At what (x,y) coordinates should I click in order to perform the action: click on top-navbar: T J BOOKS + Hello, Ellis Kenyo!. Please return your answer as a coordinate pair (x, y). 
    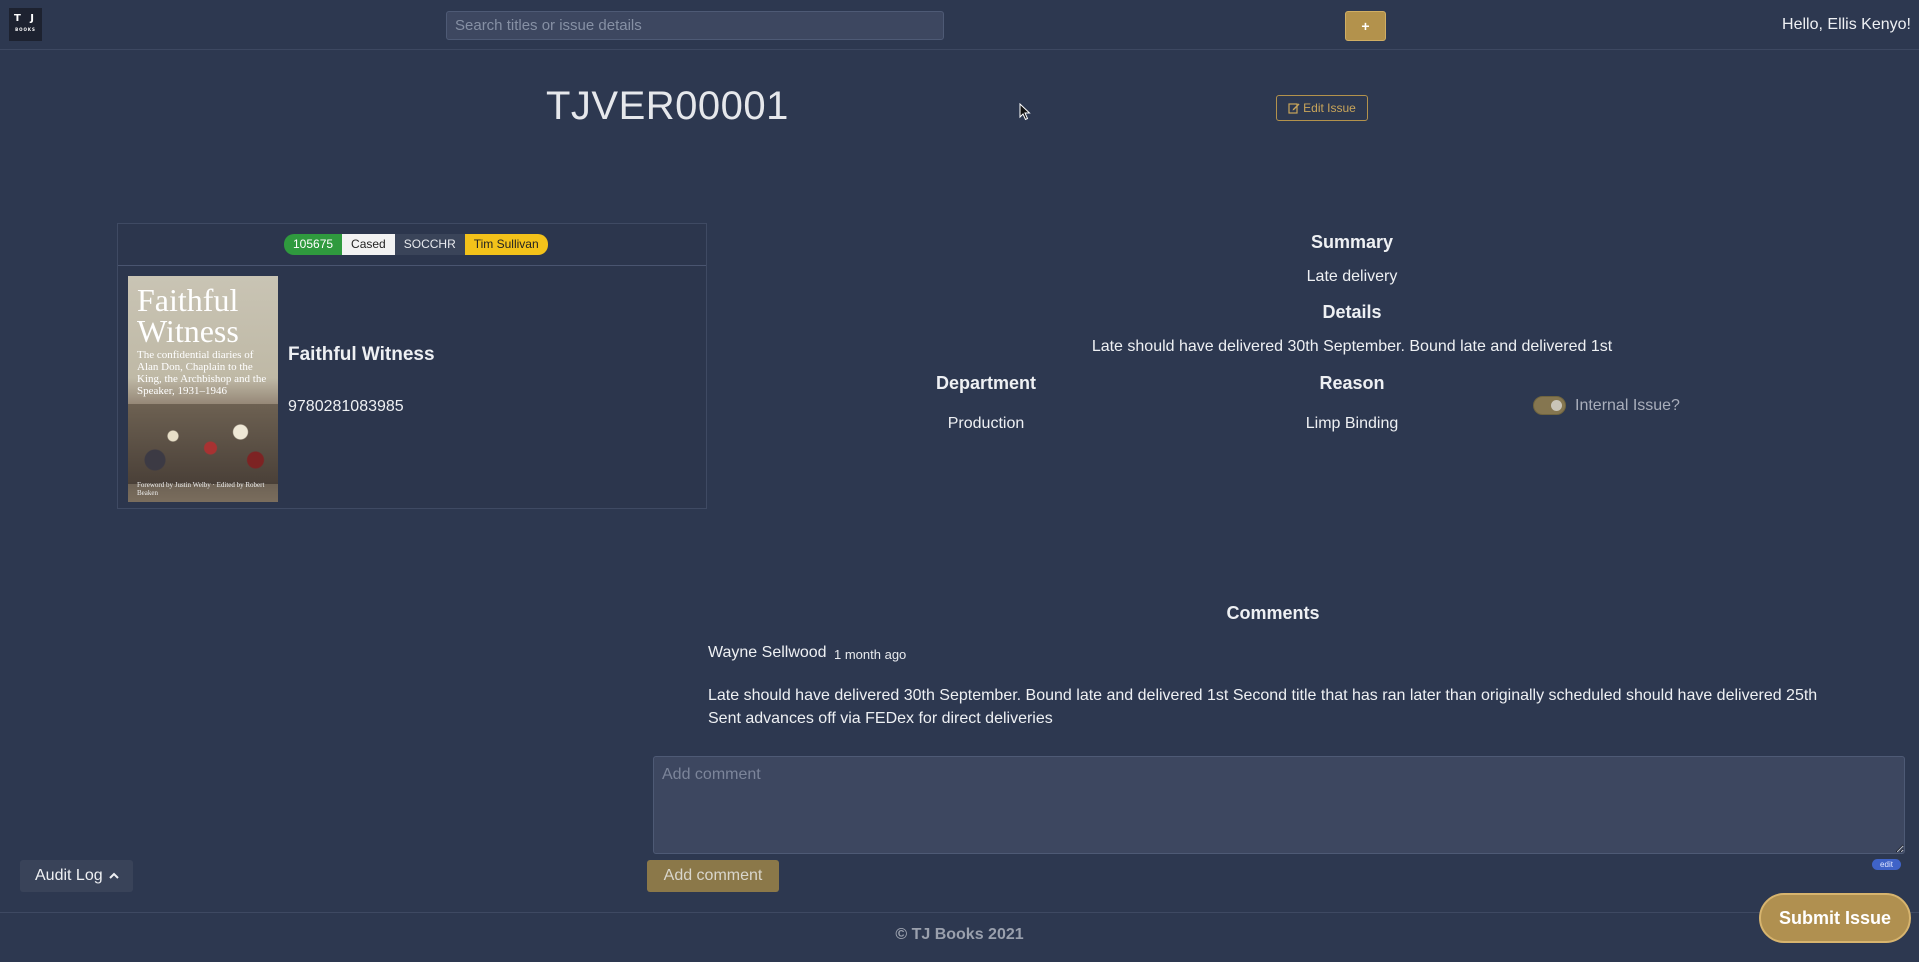
    Looking at the image, I should click on (959, 25).